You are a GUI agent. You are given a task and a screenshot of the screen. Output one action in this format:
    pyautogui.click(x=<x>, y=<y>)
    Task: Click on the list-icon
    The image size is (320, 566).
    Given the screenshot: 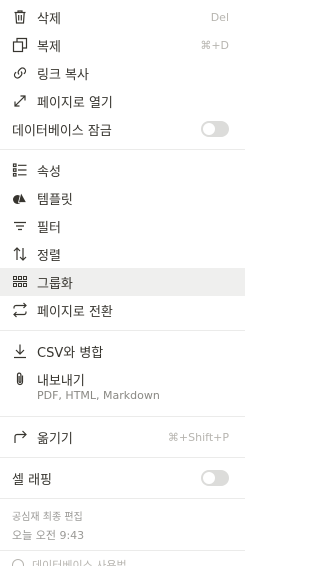 What is the action you would take?
    pyautogui.click(x=20, y=170)
    